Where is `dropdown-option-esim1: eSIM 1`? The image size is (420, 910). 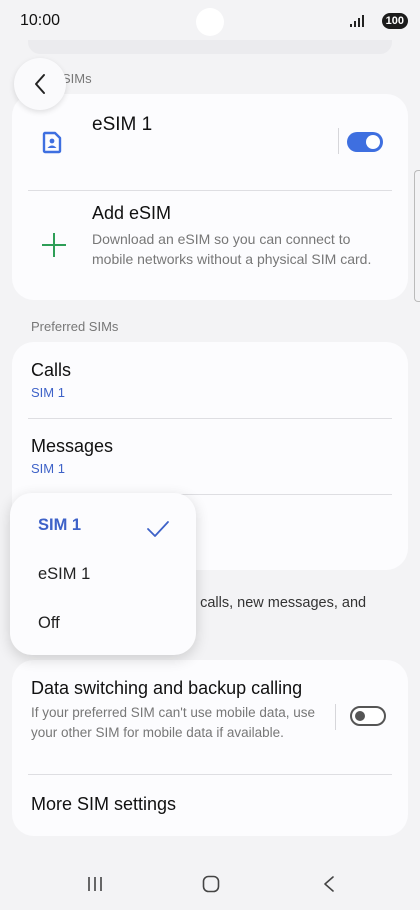 dropdown-option-esim1: eSIM 1 is located at coordinates (103, 574).